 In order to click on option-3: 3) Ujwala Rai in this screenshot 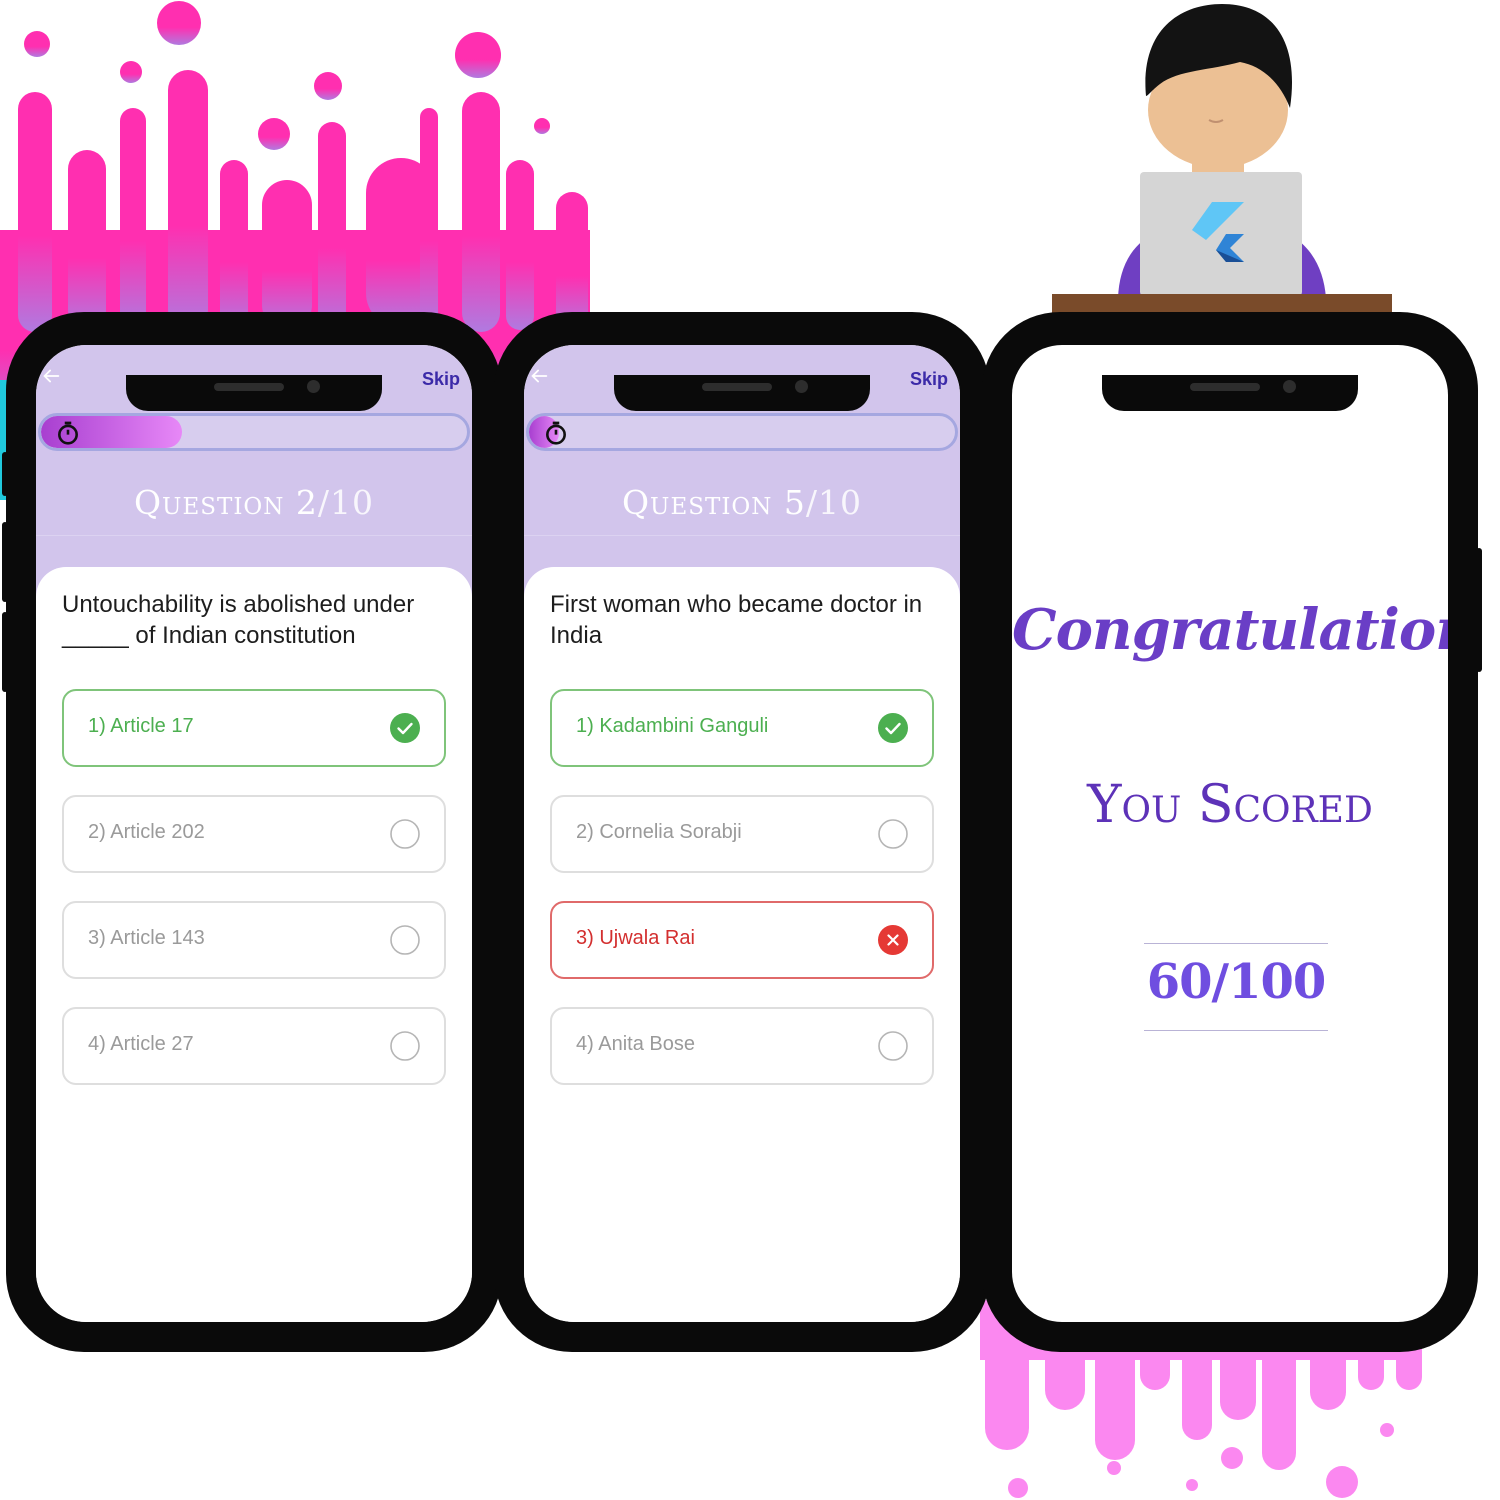, I will do `click(742, 940)`.